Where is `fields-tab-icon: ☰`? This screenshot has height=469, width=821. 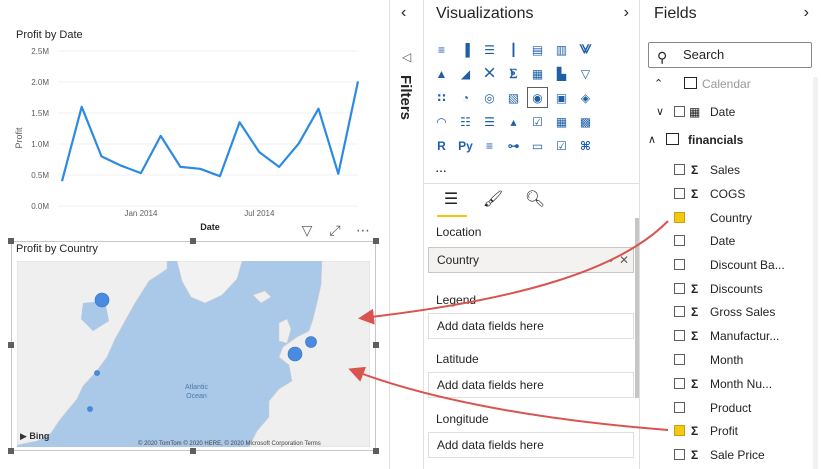 fields-tab-icon: ☰ is located at coordinates (451, 199).